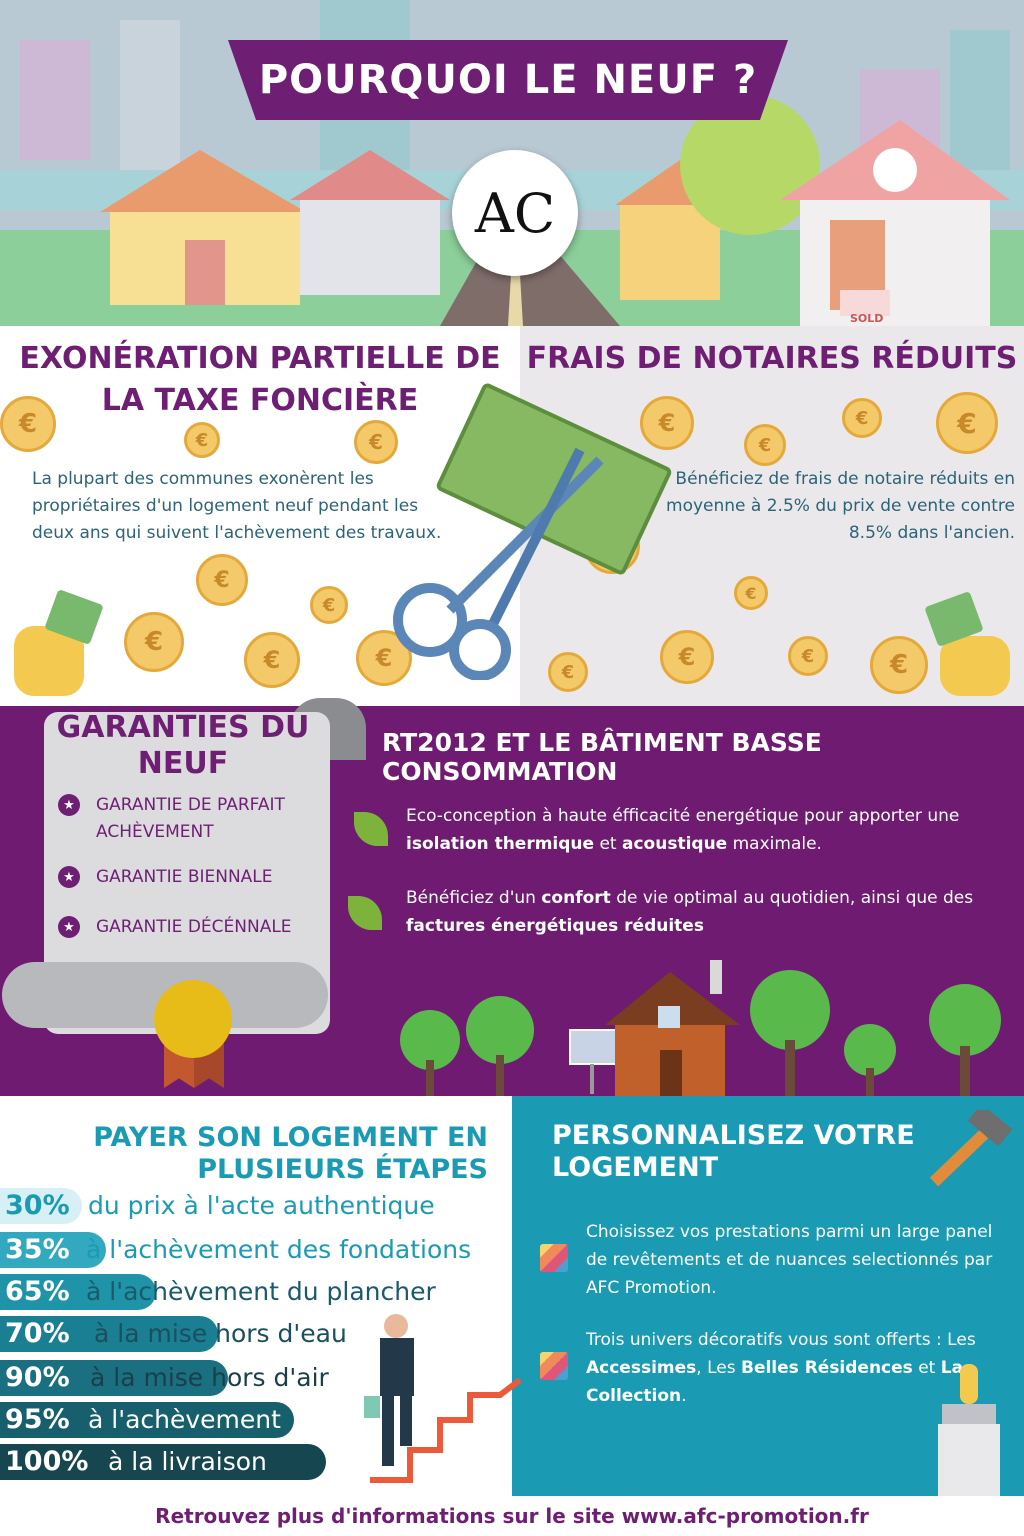 This screenshot has width=1024, height=1536. What do you see at coordinates (867, 318) in the screenshot?
I see `sold-sign: SOLD` at bounding box center [867, 318].